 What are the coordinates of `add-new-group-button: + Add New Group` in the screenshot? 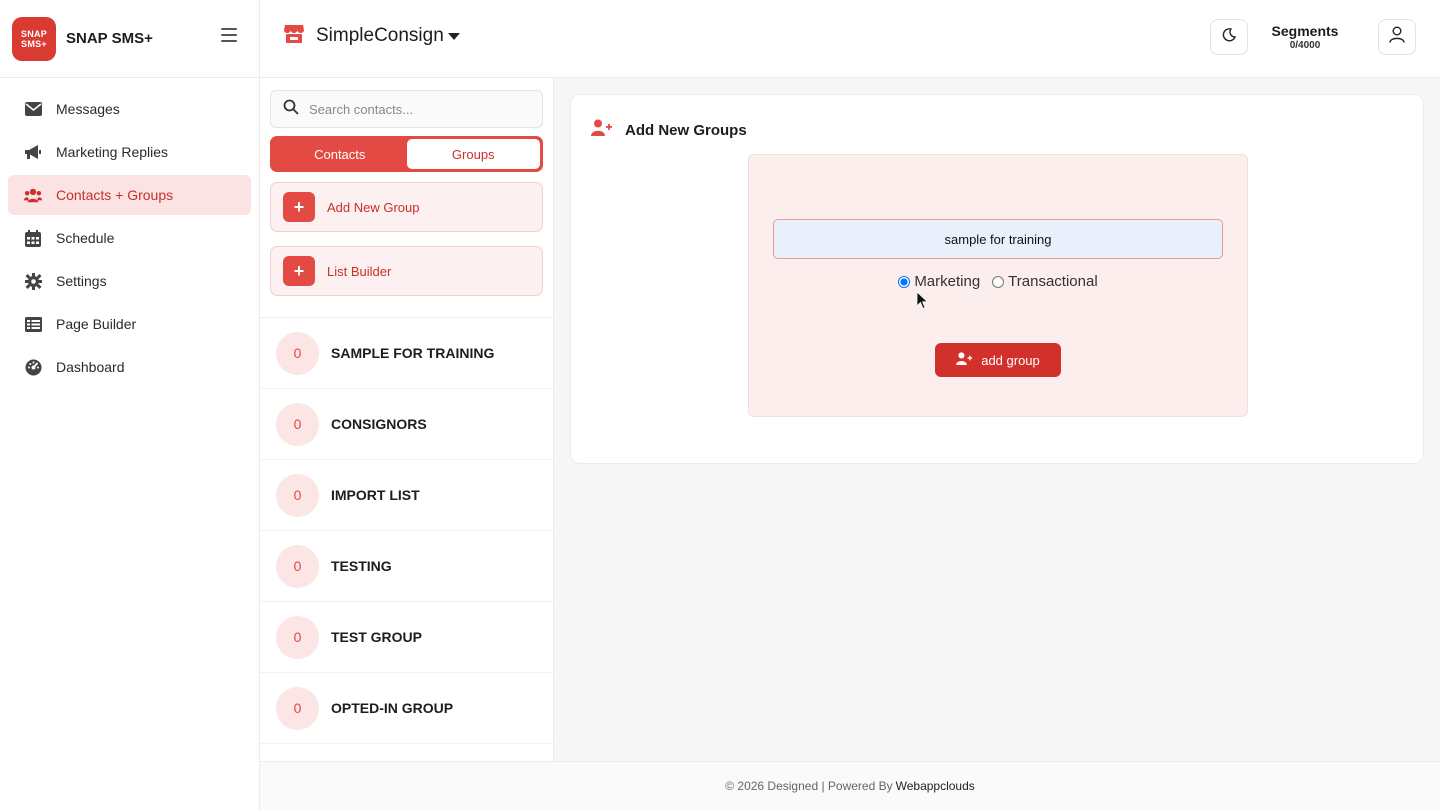 It's located at (406, 207).